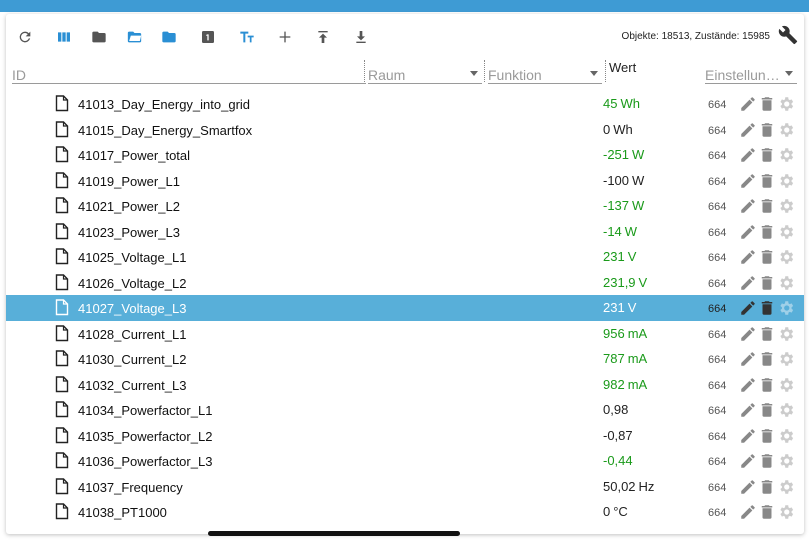  I want to click on table-row: 41027_Voltage_L3 231 V 664, so click(405, 308).